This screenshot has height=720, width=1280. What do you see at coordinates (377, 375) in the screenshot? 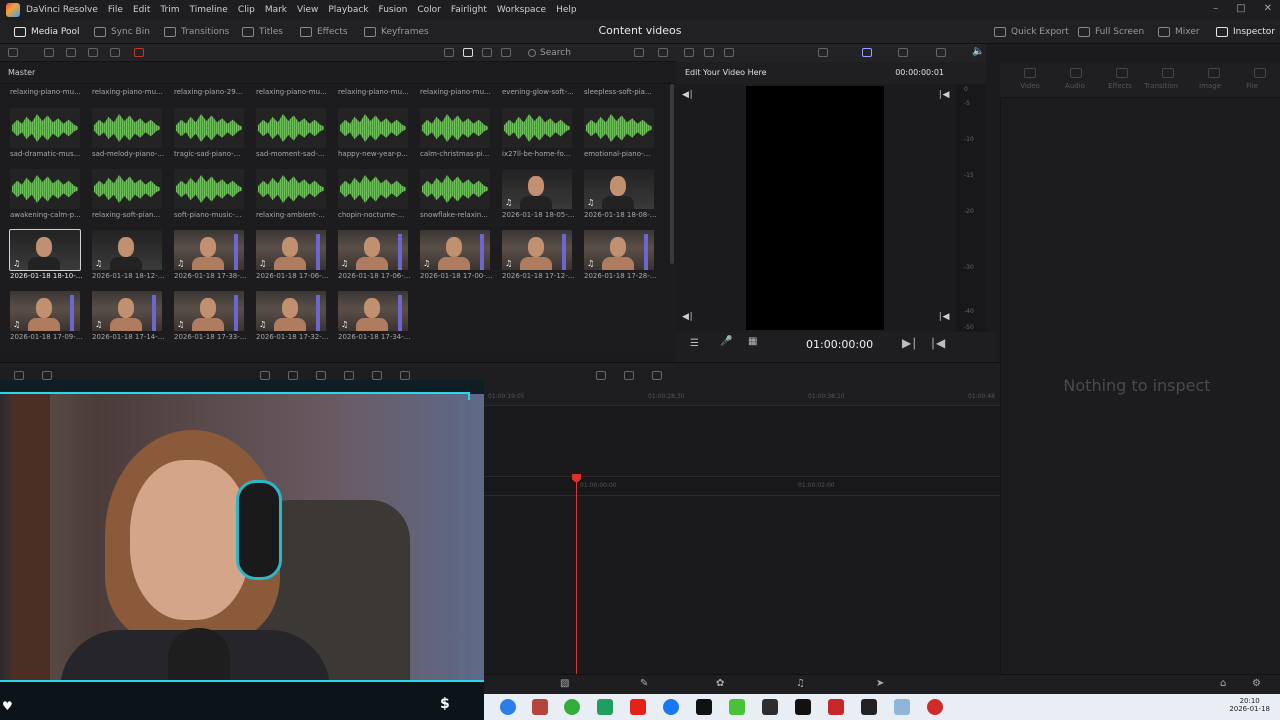
I see `place-on-top-icon` at bounding box center [377, 375].